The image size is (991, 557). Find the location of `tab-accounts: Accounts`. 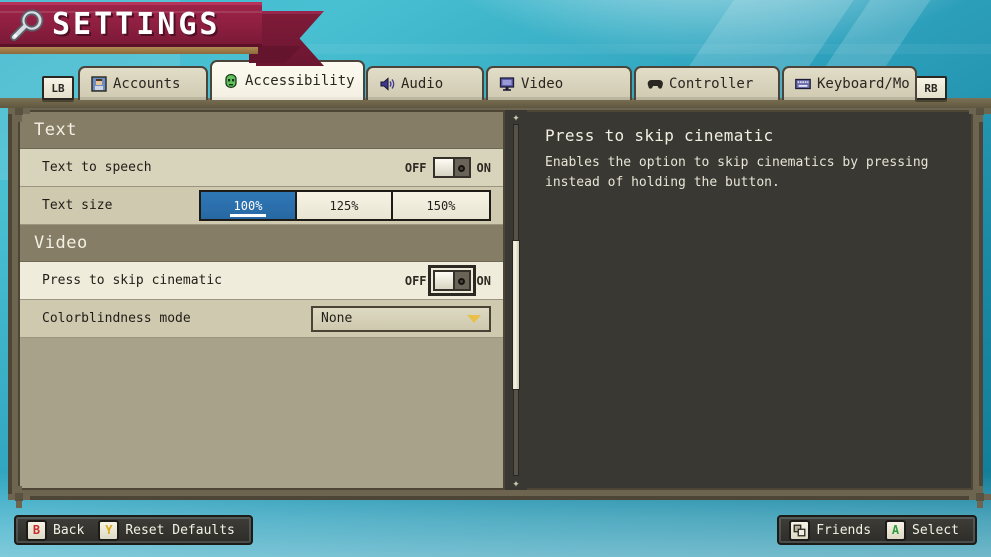

tab-accounts: Accounts is located at coordinates (143, 83).